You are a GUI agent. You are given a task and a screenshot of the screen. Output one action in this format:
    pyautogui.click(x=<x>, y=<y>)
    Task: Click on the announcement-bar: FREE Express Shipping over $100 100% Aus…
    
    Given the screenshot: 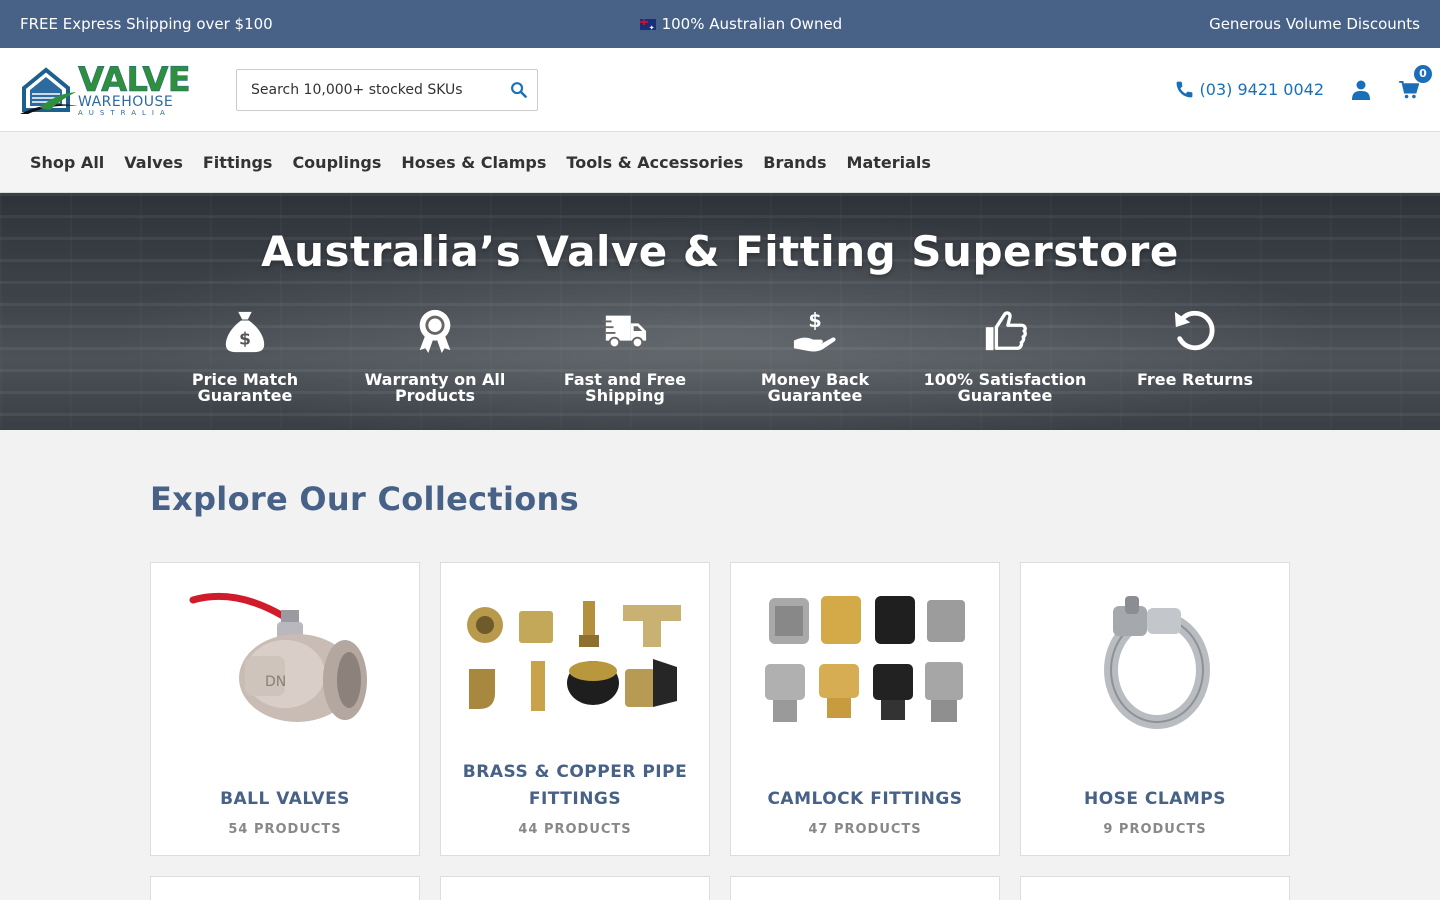 What is the action you would take?
    pyautogui.click(x=720, y=24)
    